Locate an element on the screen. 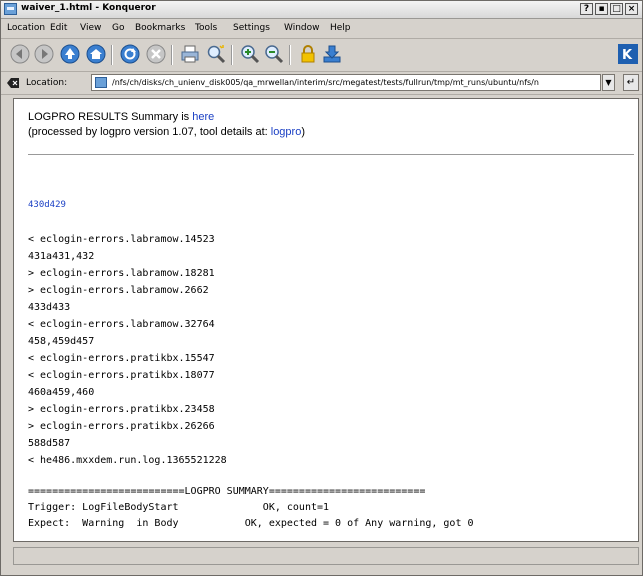 This screenshot has width=643, height=576. zoom-out-icon is located at coordinates (274, 54).